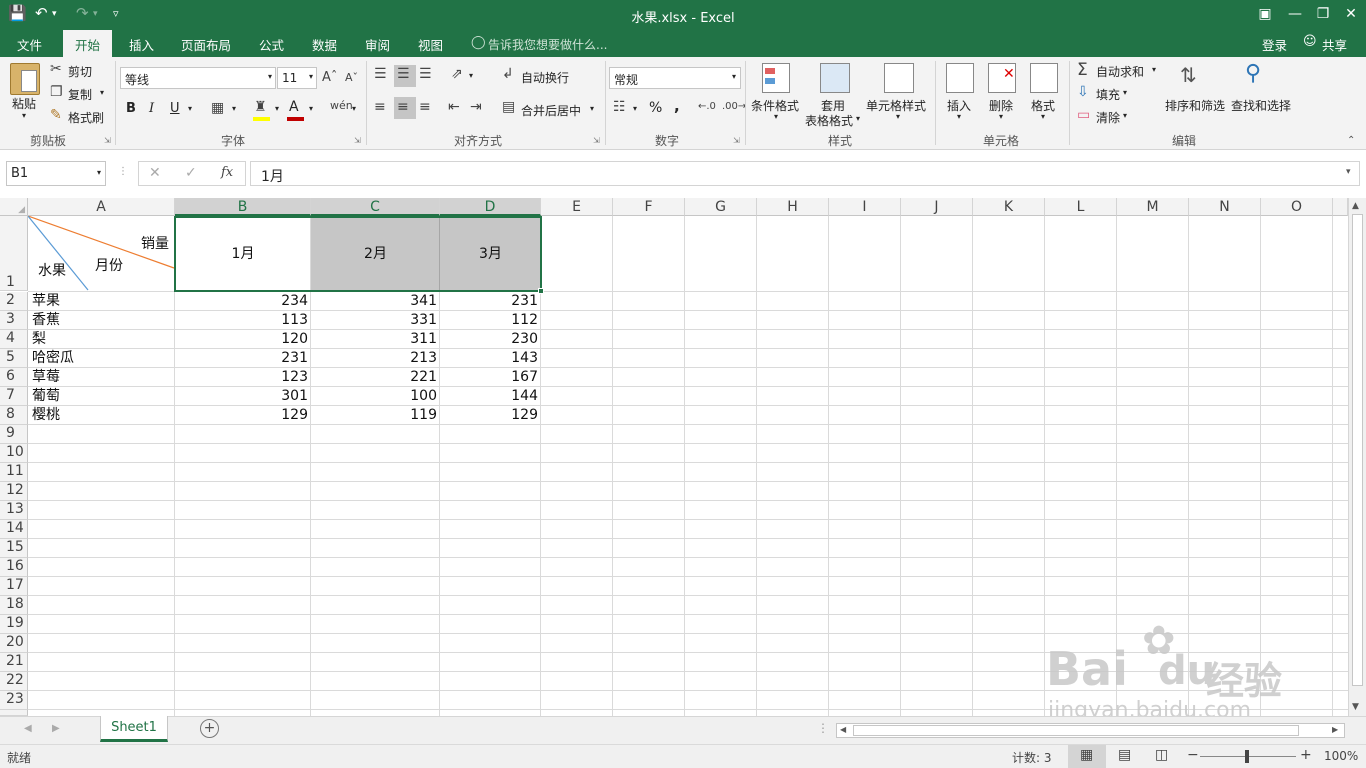 This screenshot has height=768, width=1366. What do you see at coordinates (490, 339) in the screenshot?
I see `value-cell: 230` at bounding box center [490, 339].